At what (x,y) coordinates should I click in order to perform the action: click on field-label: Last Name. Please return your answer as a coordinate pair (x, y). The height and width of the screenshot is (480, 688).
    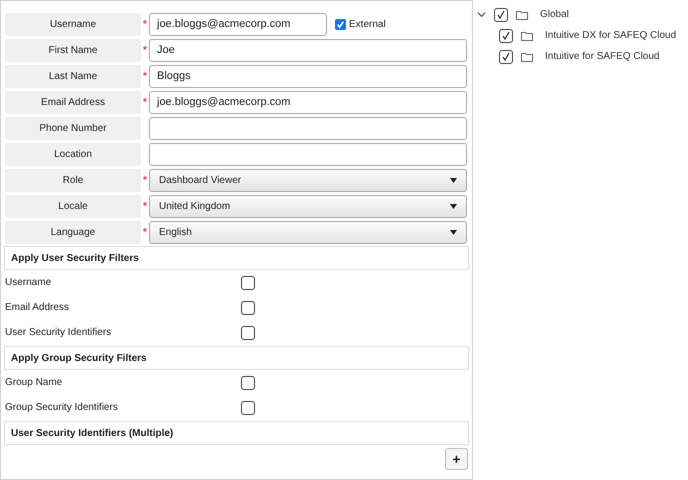
    Looking at the image, I should click on (73, 76).